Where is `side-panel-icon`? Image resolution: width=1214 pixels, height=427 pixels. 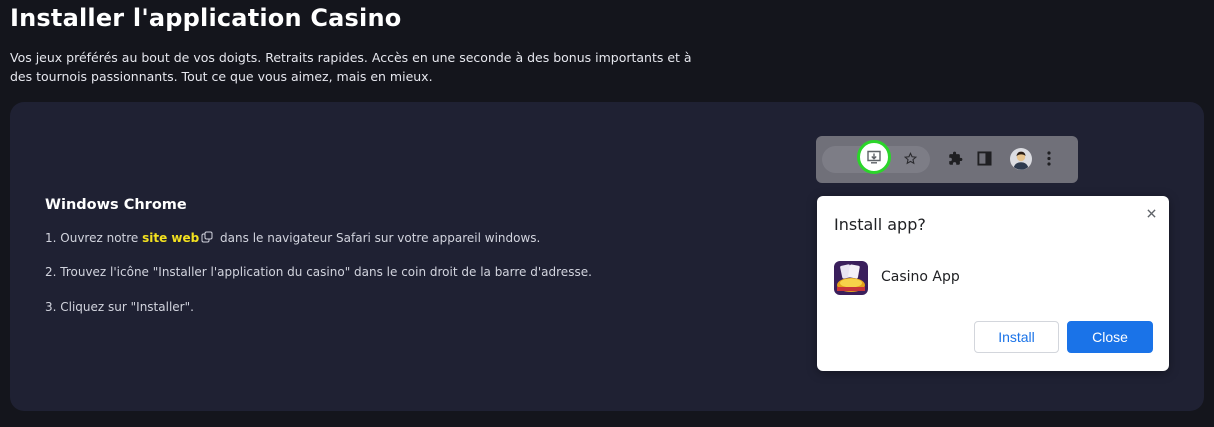
side-panel-icon is located at coordinates (984, 158).